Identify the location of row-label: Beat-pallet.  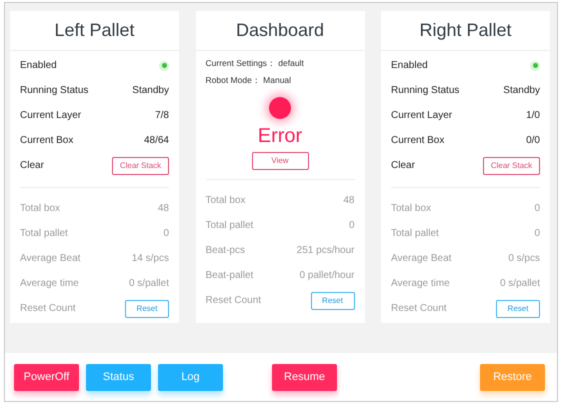
(230, 276).